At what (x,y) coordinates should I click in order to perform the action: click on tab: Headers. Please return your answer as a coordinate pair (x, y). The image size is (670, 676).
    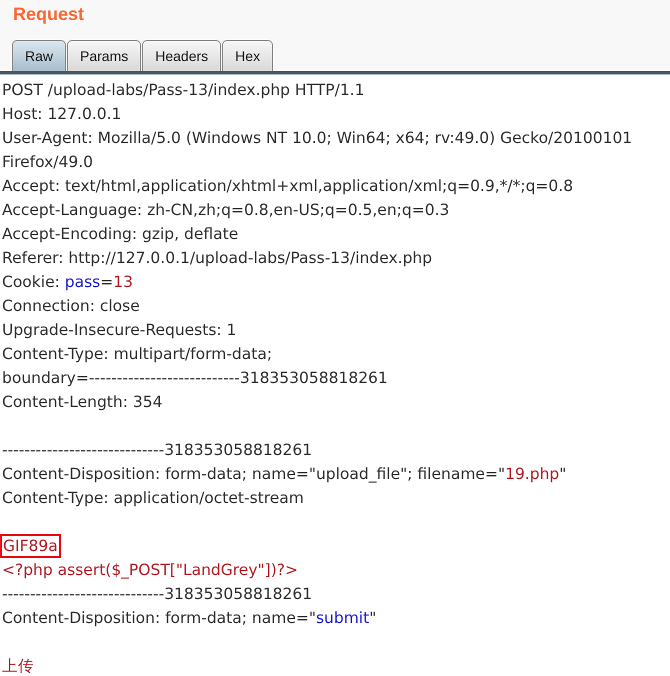
    Looking at the image, I should click on (182, 55).